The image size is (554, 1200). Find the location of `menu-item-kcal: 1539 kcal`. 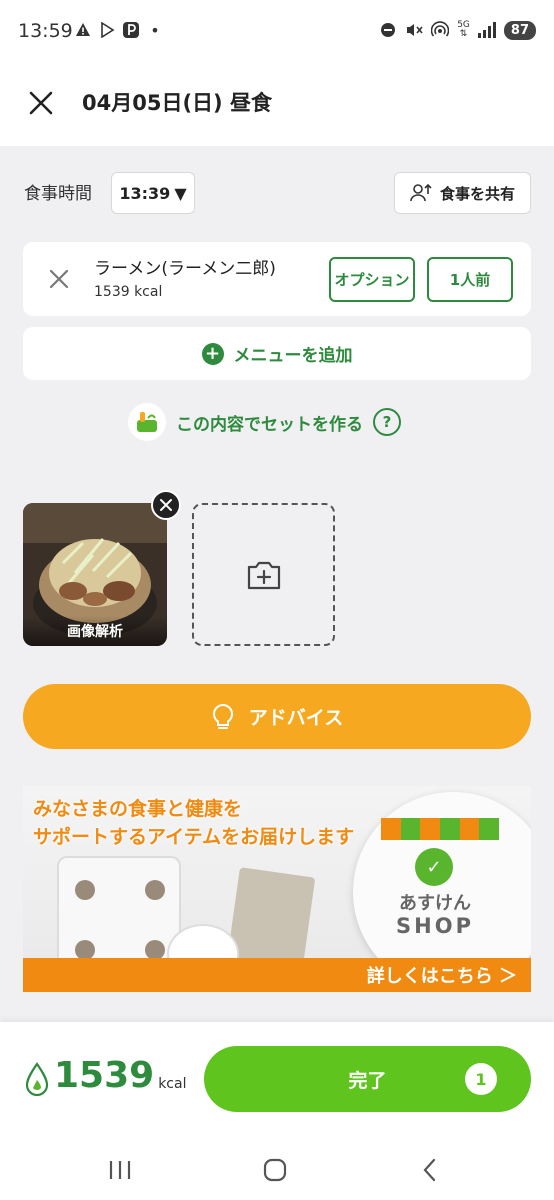

menu-item-kcal: 1539 kcal is located at coordinates (128, 292).